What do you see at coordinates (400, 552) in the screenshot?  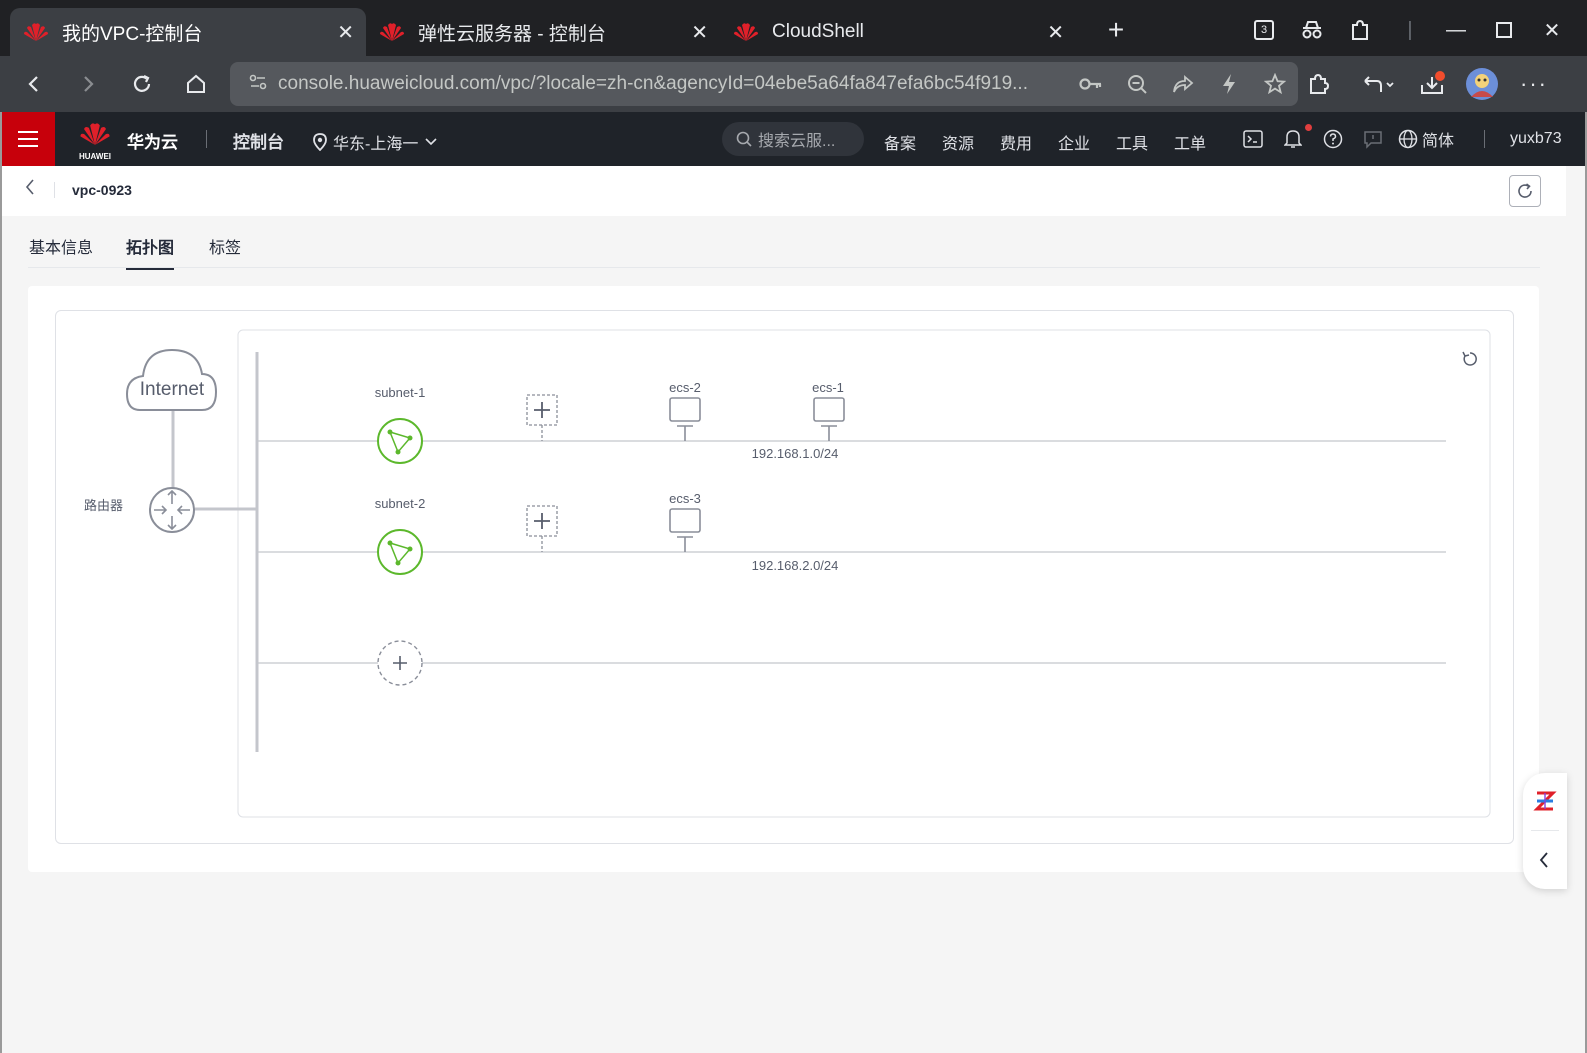 I see `subnet-2-node` at bounding box center [400, 552].